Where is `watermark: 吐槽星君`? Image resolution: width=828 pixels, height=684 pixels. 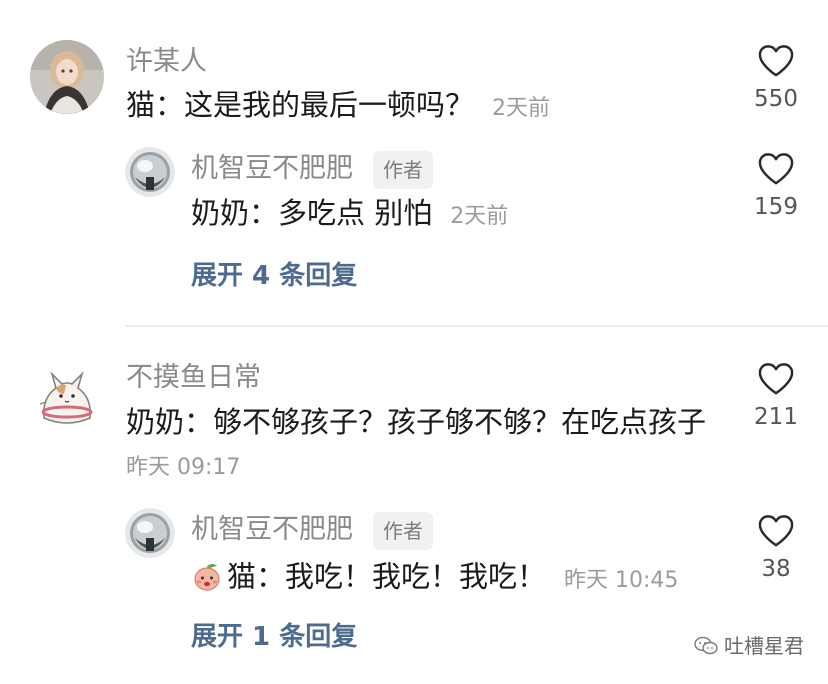
watermark: 吐槽星君 is located at coordinates (749, 647).